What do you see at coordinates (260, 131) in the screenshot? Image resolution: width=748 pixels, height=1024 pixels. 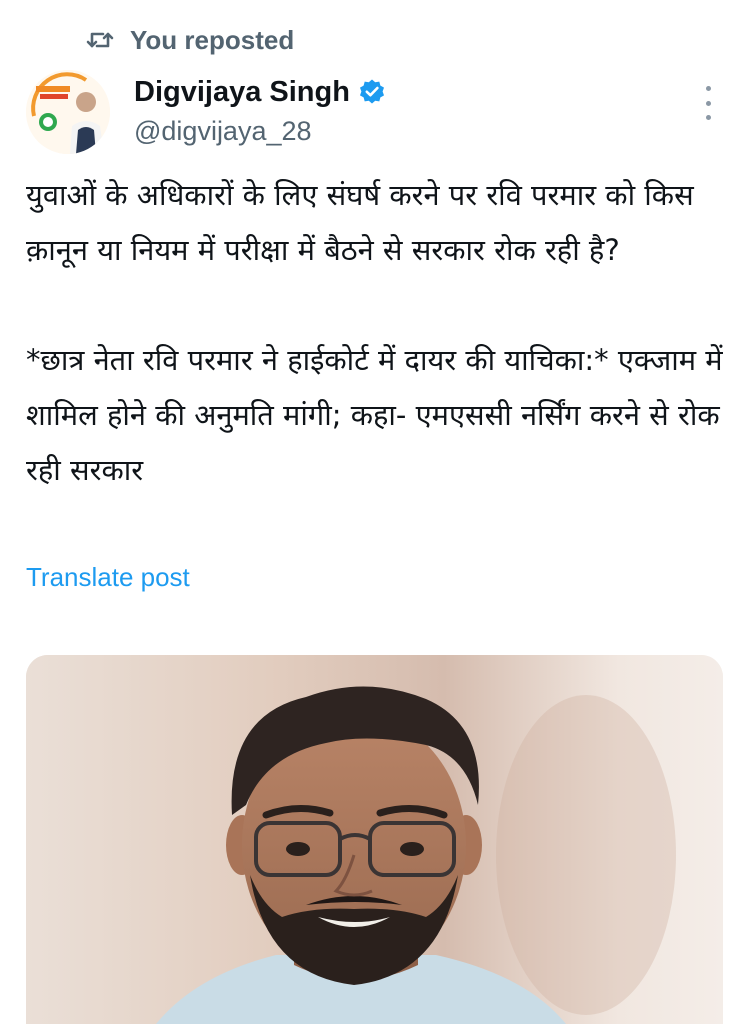 I see `author-handle: @digvijaya_28` at bounding box center [260, 131].